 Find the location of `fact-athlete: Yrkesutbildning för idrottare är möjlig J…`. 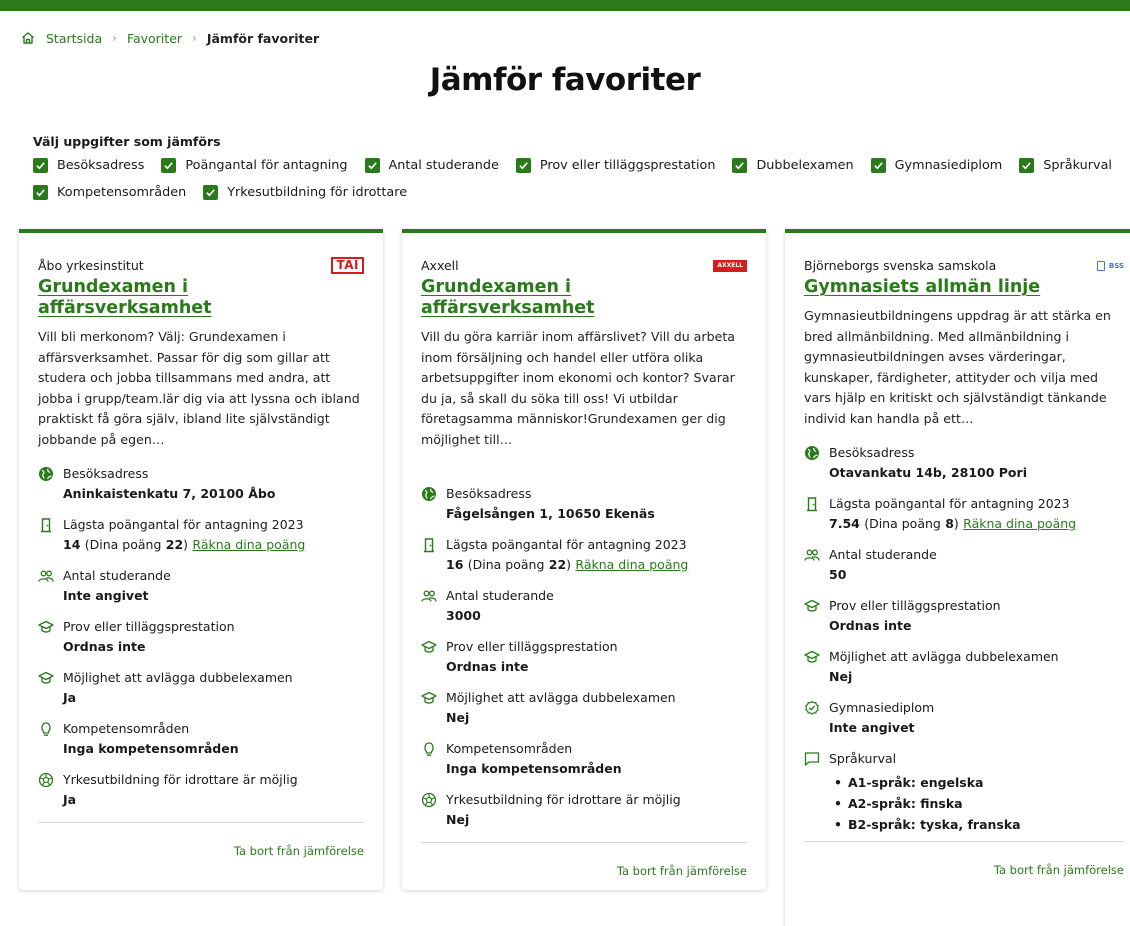

fact-athlete: Yrkesutbildning för idrottare är möjlig J… is located at coordinates (201, 790).